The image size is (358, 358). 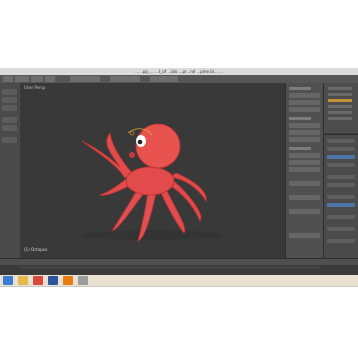 What do you see at coordinates (85, 79) in the screenshot?
I see `screen-layout-select` at bounding box center [85, 79].